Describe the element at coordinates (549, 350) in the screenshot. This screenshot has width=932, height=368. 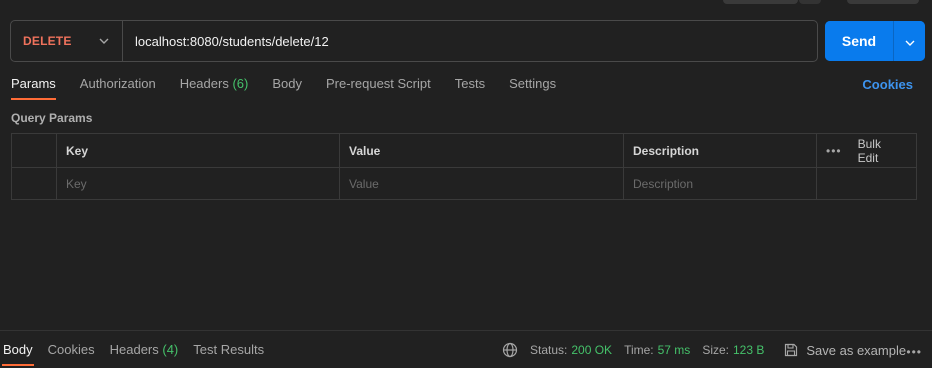
I see `status-label: Status:` at that location.